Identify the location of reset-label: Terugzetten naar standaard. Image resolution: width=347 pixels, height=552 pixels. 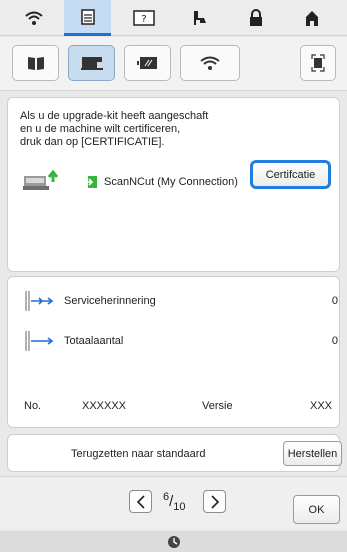
(138, 454).